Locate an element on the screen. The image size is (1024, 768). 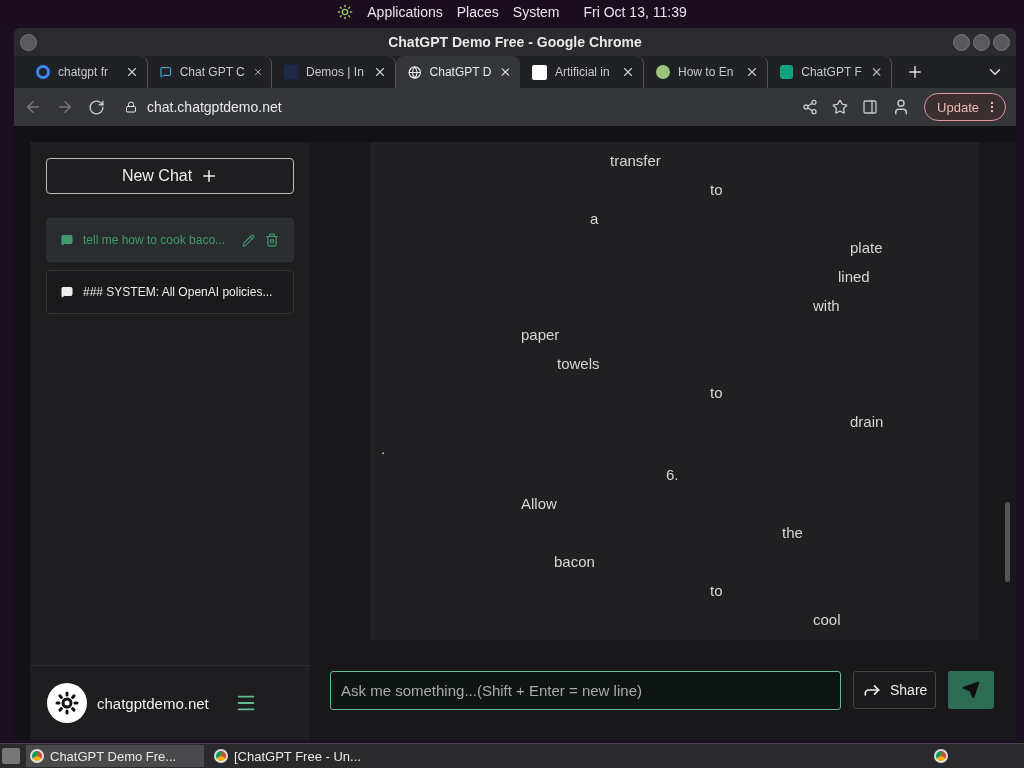
share-button: Share is located at coordinates (895, 690).